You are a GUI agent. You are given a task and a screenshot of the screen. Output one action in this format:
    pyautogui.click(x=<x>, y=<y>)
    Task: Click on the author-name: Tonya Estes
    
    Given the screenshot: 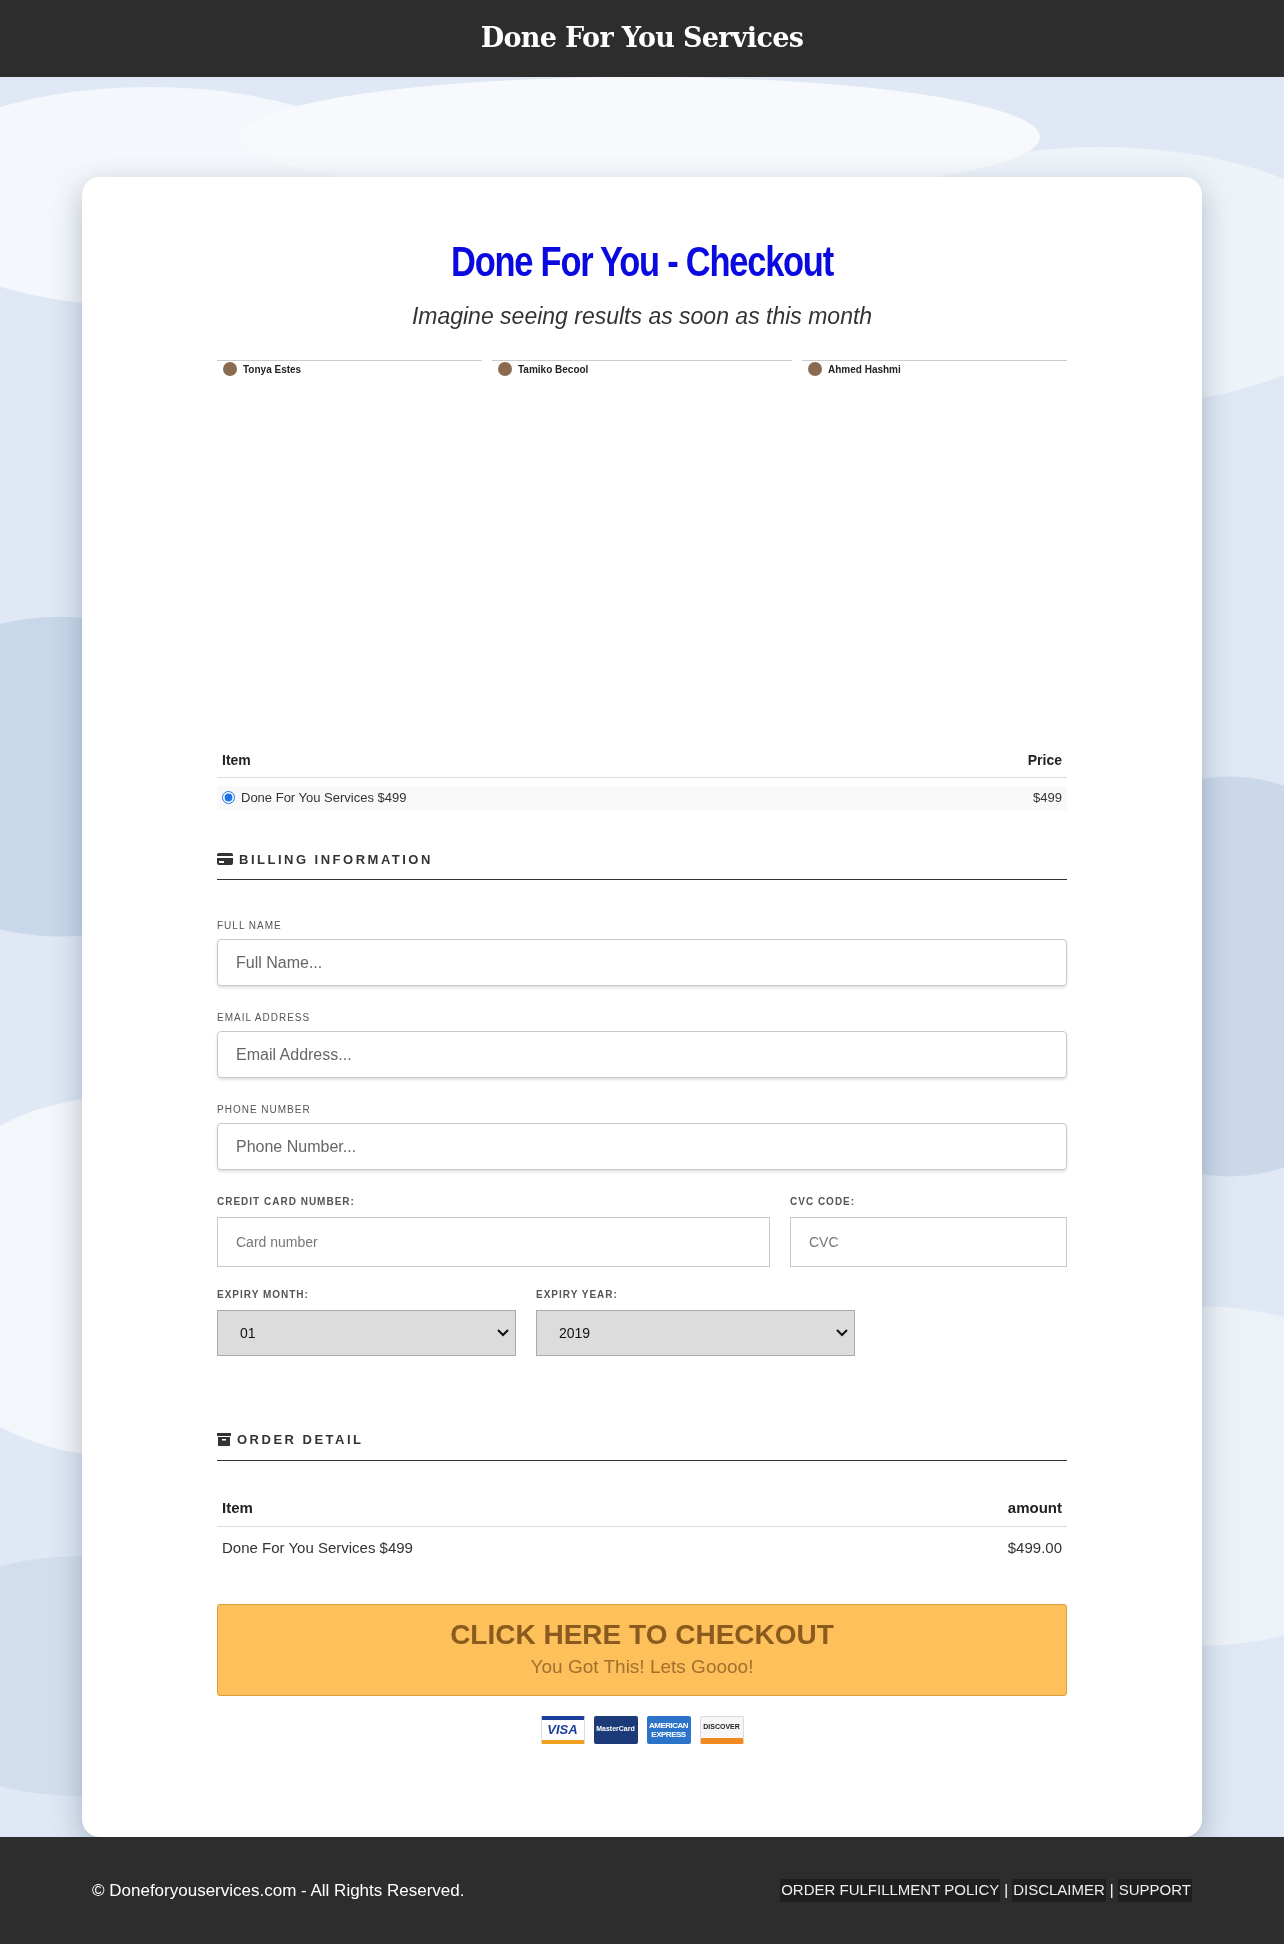 What is the action you would take?
    pyautogui.click(x=272, y=369)
    